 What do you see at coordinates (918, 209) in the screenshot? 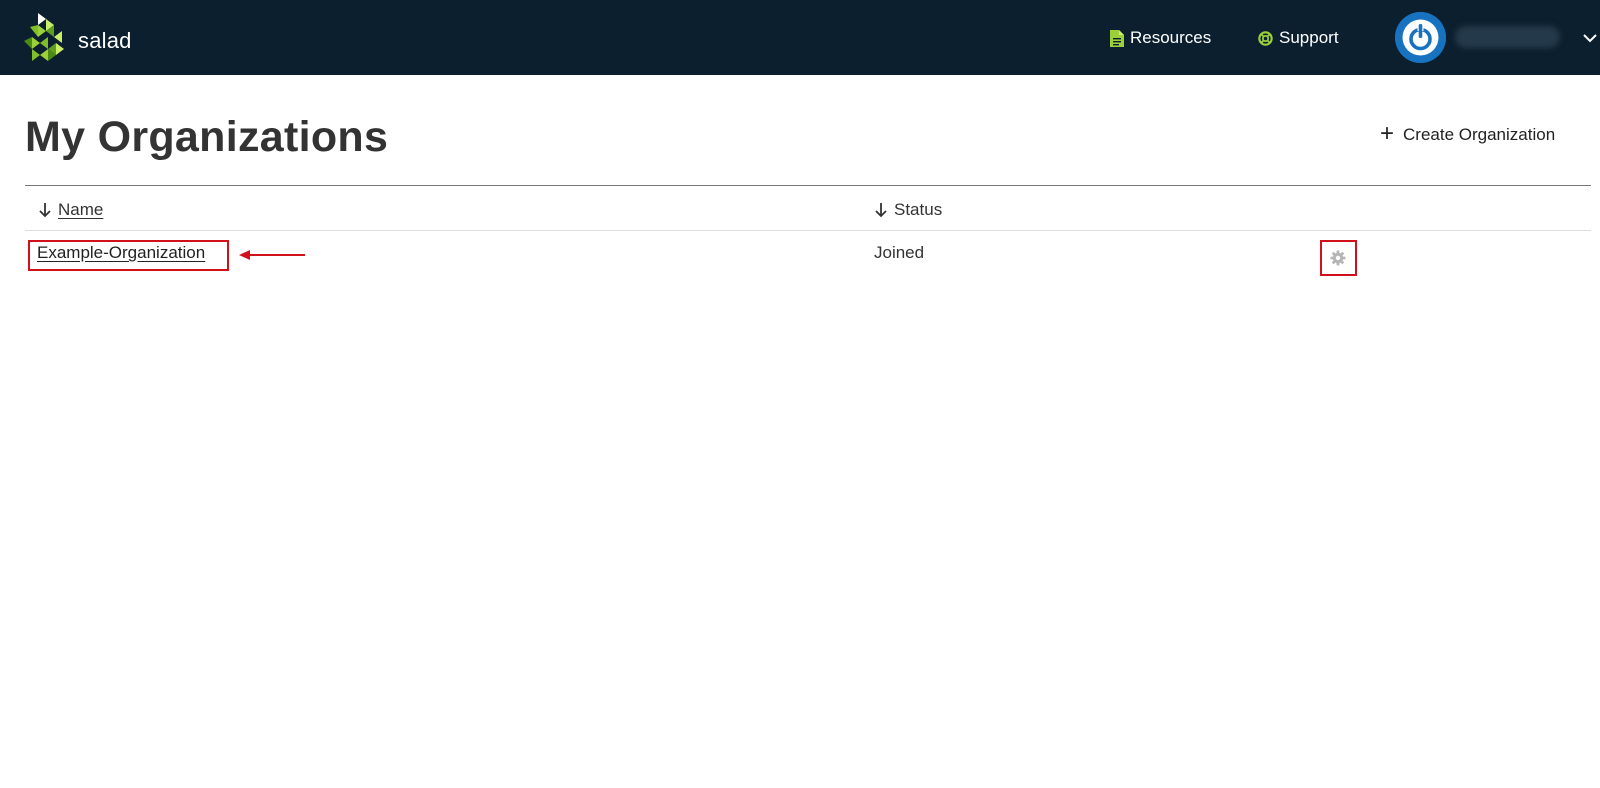
I see `column-header-status-label: Status` at bounding box center [918, 209].